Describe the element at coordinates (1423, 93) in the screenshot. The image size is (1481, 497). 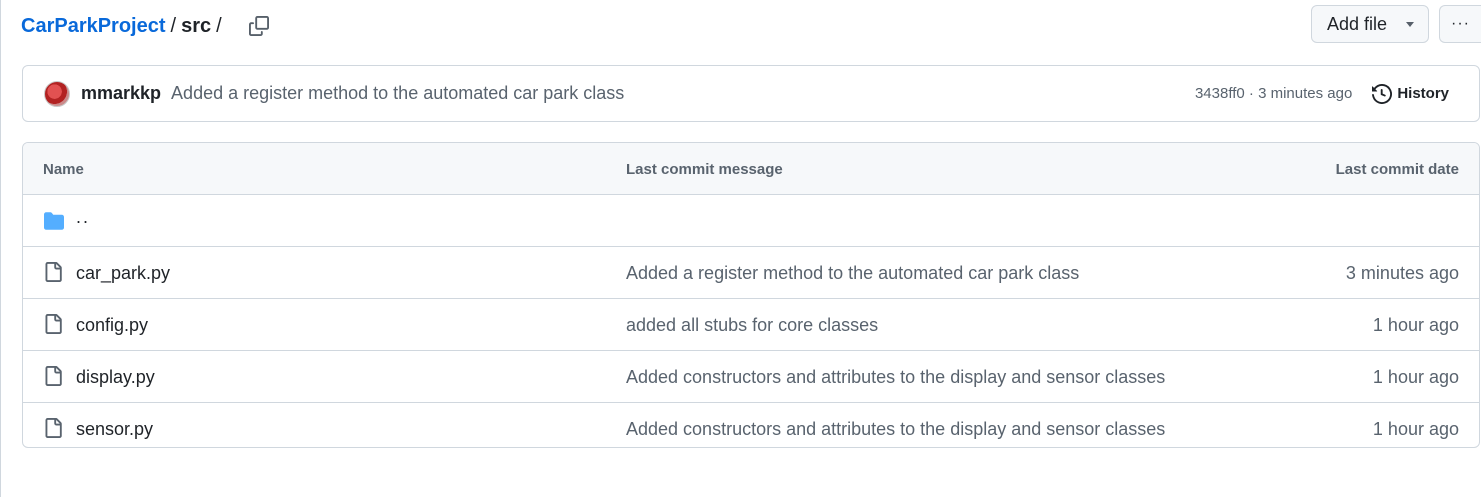
I see `history-label: History` at that location.